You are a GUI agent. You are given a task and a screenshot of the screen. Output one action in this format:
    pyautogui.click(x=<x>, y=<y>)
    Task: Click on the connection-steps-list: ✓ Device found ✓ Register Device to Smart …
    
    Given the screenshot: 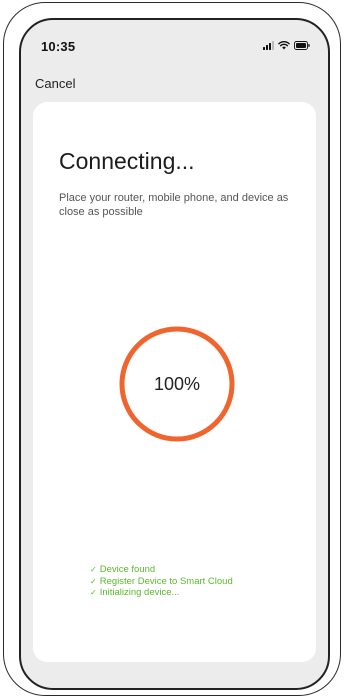 What is the action you would take?
    pyautogui.click(x=161, y=581)
    